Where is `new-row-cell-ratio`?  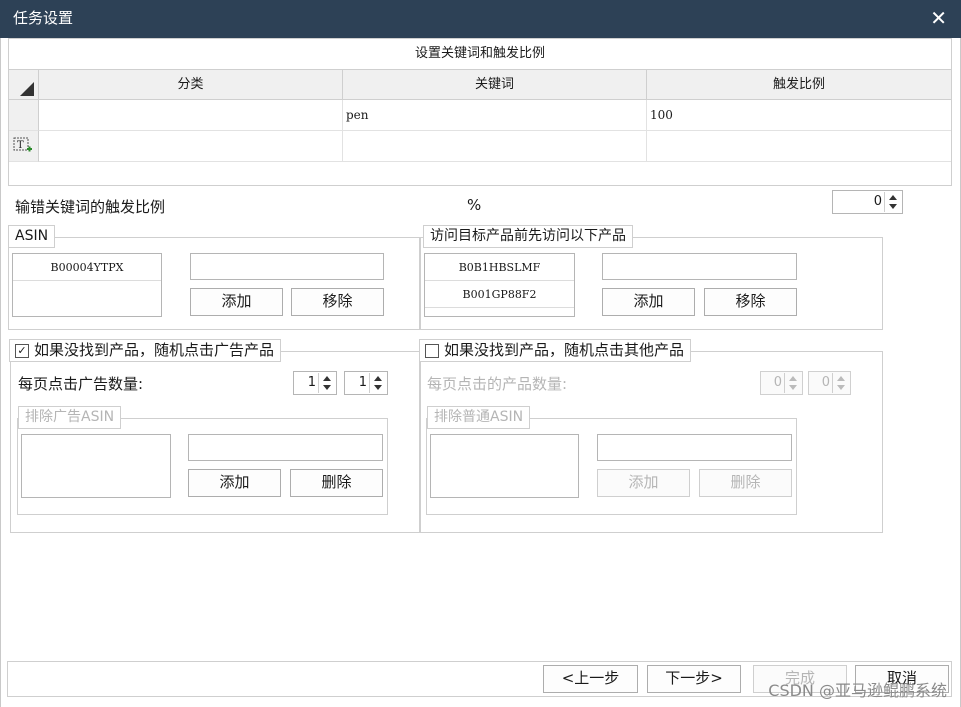
new-row-cell-ratio is located at coordinates (799, 146).